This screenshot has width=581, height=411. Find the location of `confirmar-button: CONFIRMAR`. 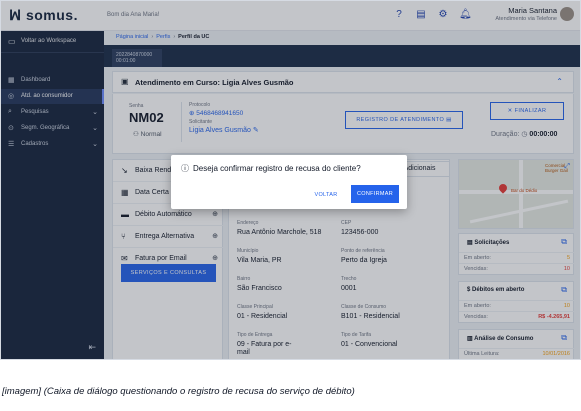

confirmar-button: CONFIRMAR is located at coordinates (375, 194).